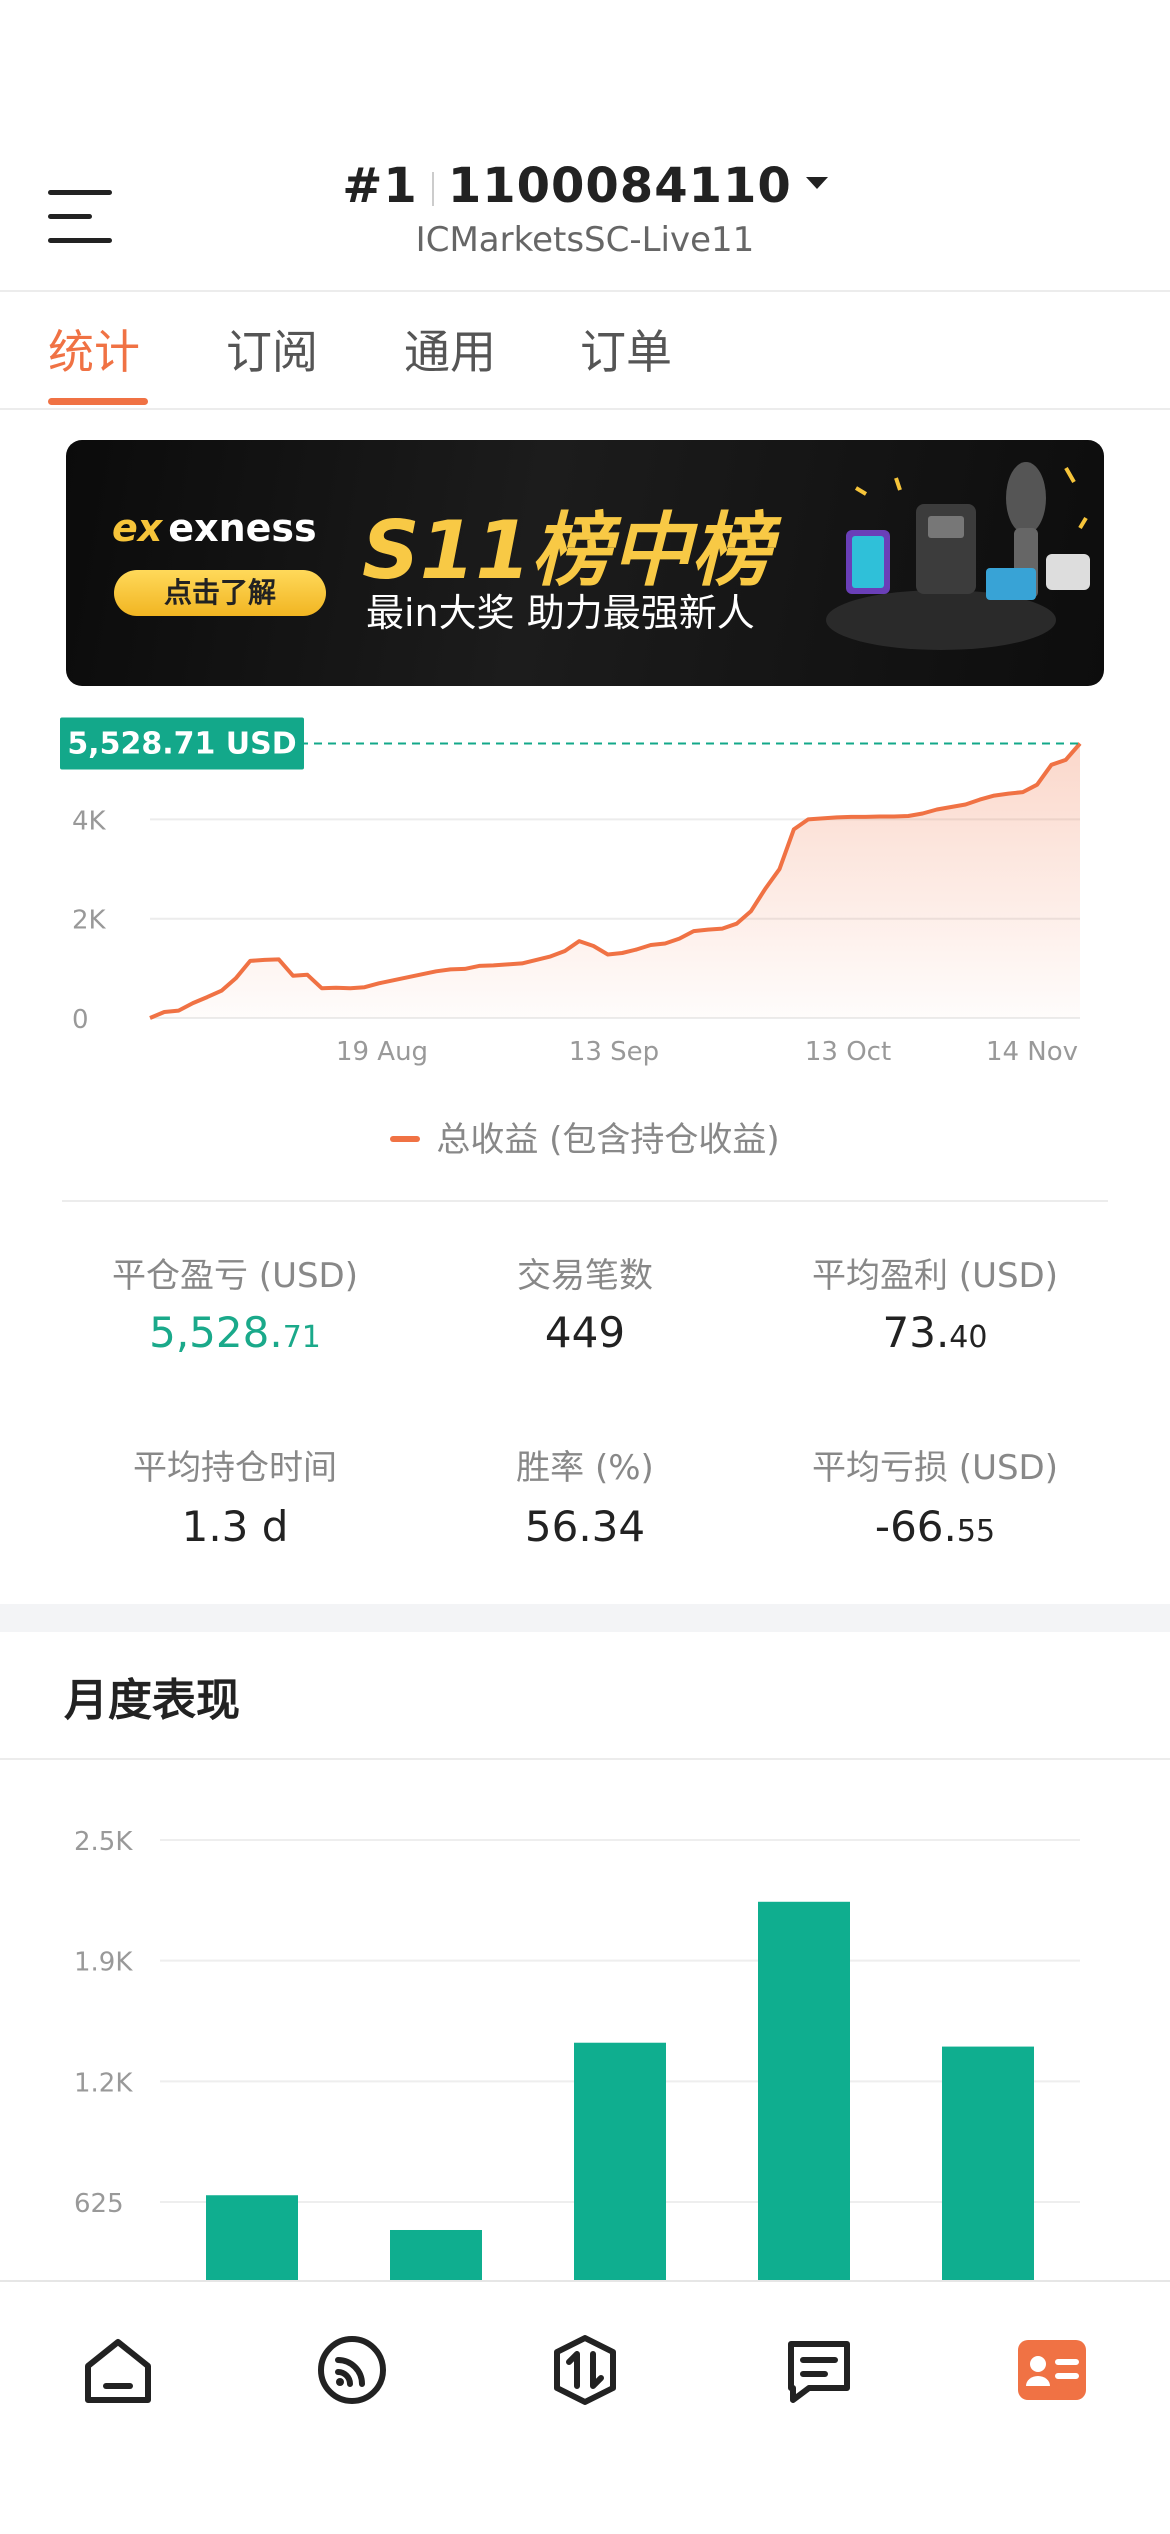  What do you see at coordinates (968, 531) in the screenshot?
I see `prizes-illustration` at bounding box center [968, 531].